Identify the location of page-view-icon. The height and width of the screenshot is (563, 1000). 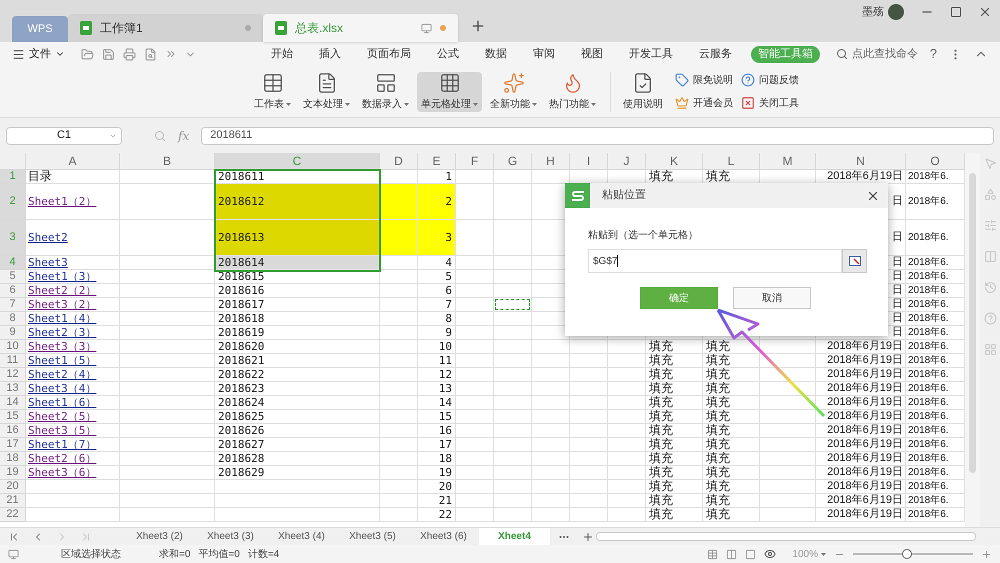
(732, 554).